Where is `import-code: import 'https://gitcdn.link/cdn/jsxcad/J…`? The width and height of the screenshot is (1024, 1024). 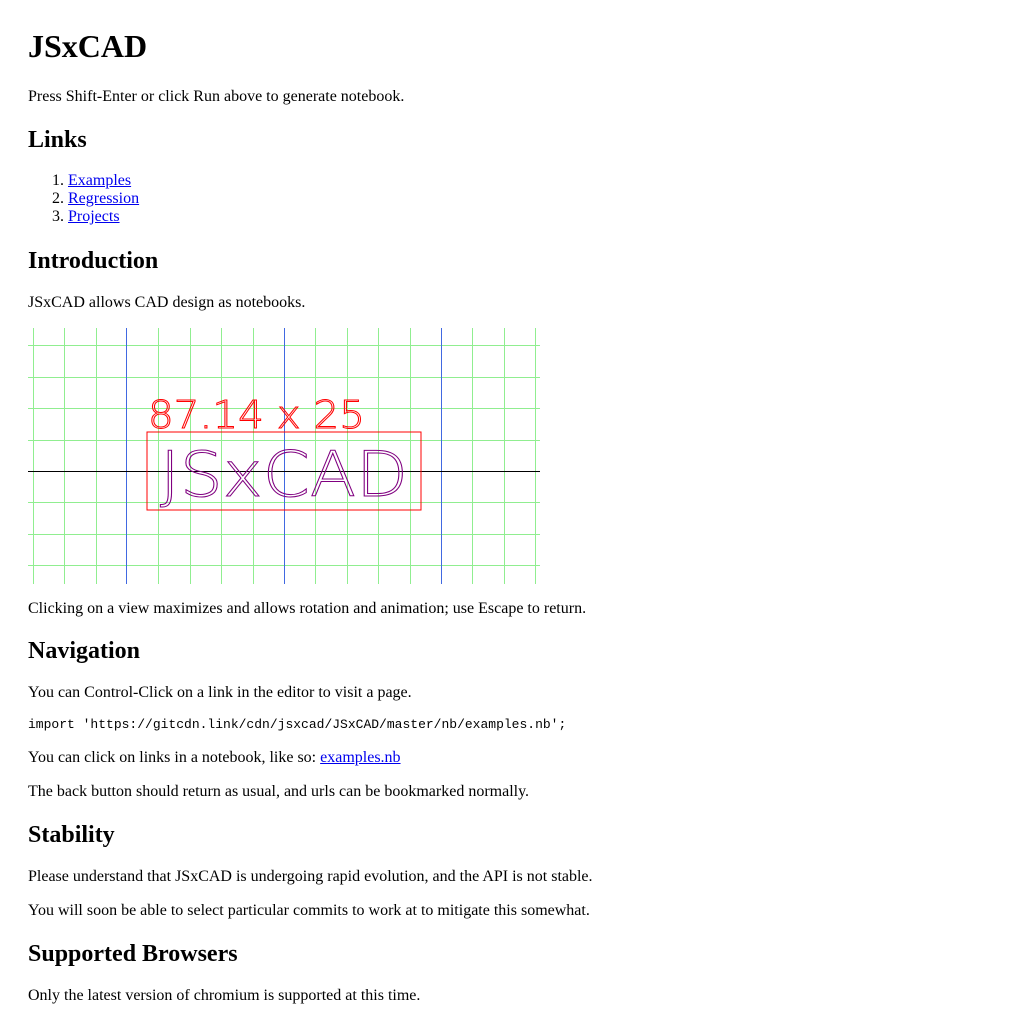
import-code: import 'https://gitcdn.link/cdn/jsxcad/J… is located at coordinates (297, 724).